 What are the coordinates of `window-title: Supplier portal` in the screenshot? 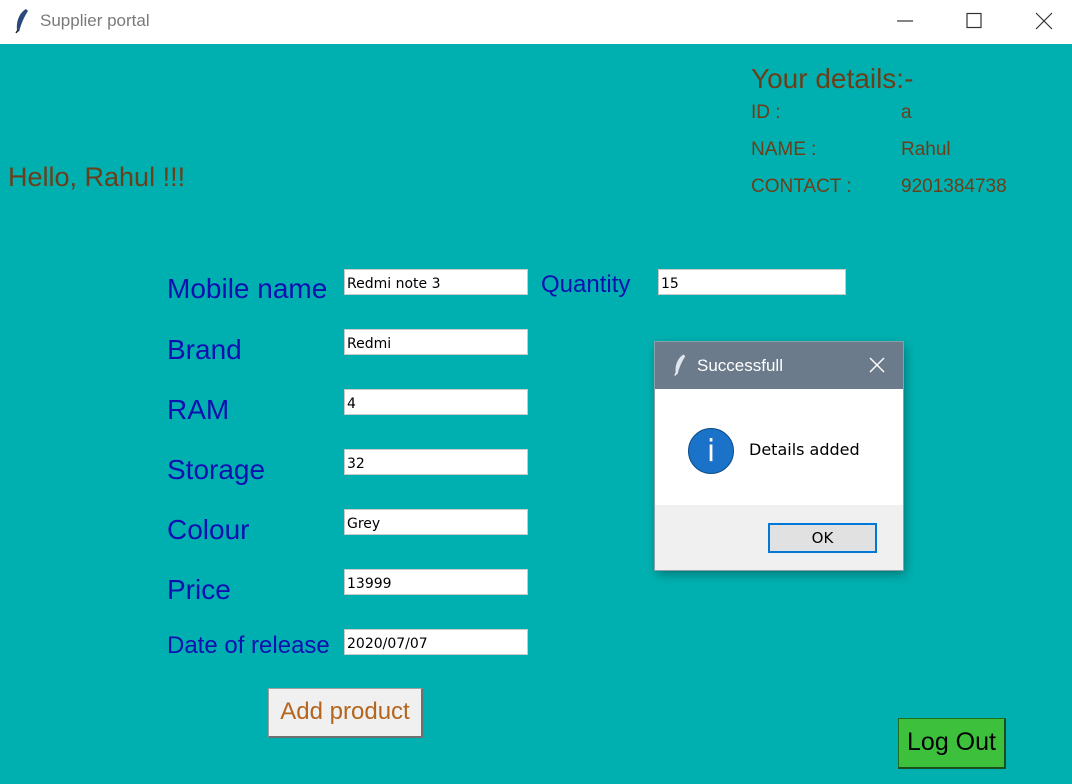 It's located at (95, 20).